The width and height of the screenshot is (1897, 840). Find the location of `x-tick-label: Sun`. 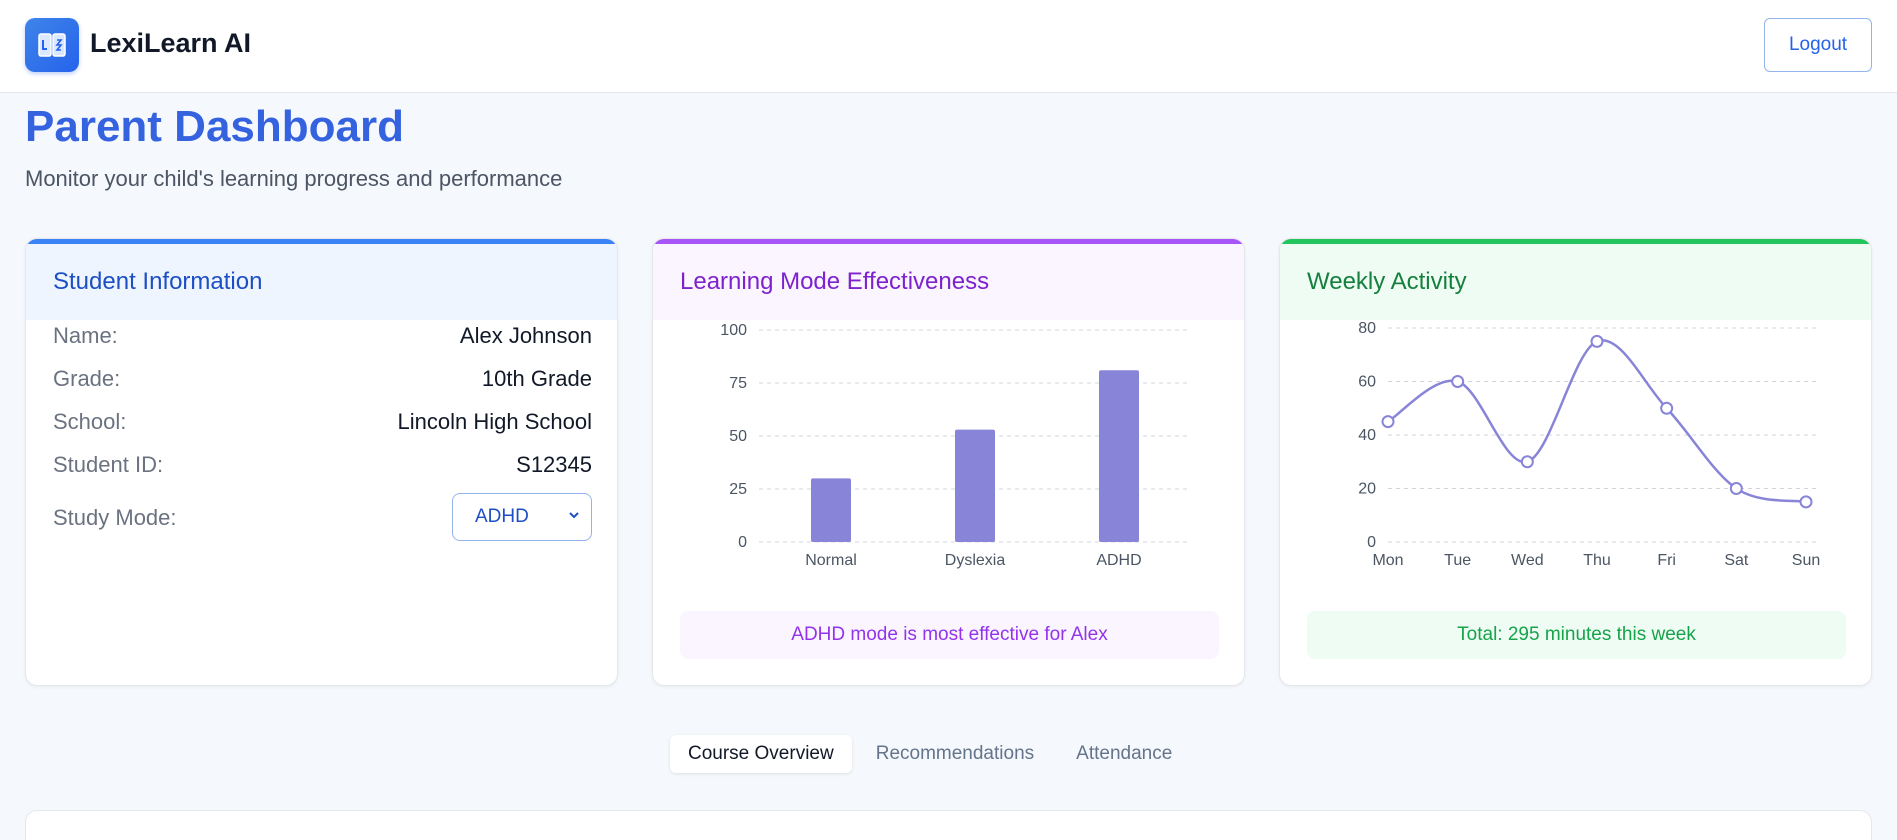

x-tick-label: Sun is located at coordinates (1806, 560).